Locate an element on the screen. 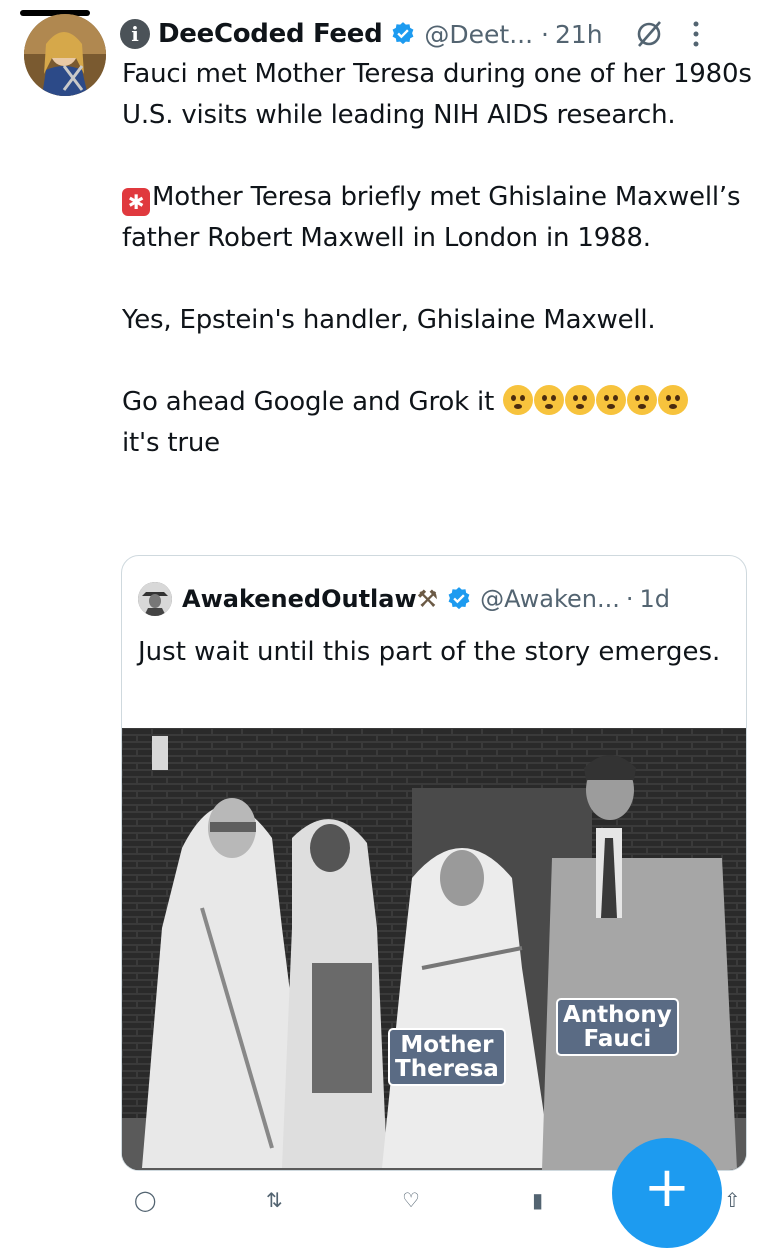 This screenshot has height=1248, width=771. quoted-timestamp: 1d is located at coordinates (654, 599).